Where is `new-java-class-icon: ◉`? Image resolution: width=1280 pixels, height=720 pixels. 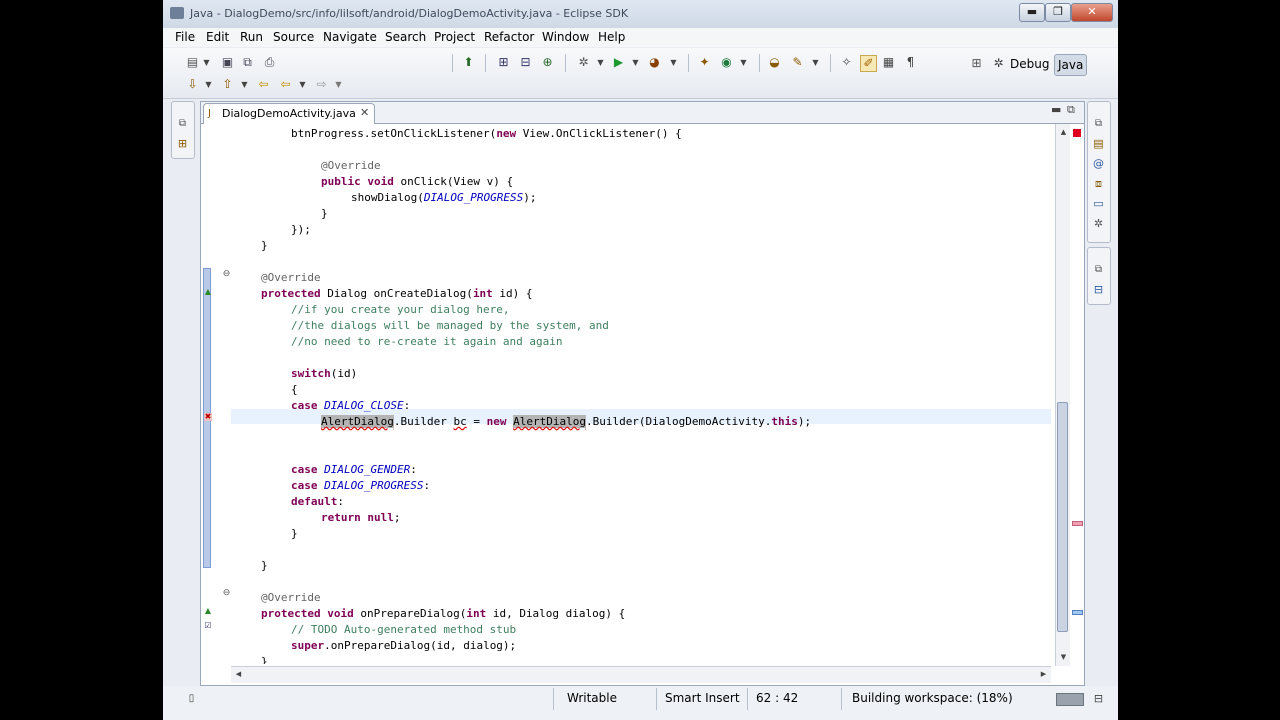
new-java-class-icon: ◉ is located at coordinates (726, 62).